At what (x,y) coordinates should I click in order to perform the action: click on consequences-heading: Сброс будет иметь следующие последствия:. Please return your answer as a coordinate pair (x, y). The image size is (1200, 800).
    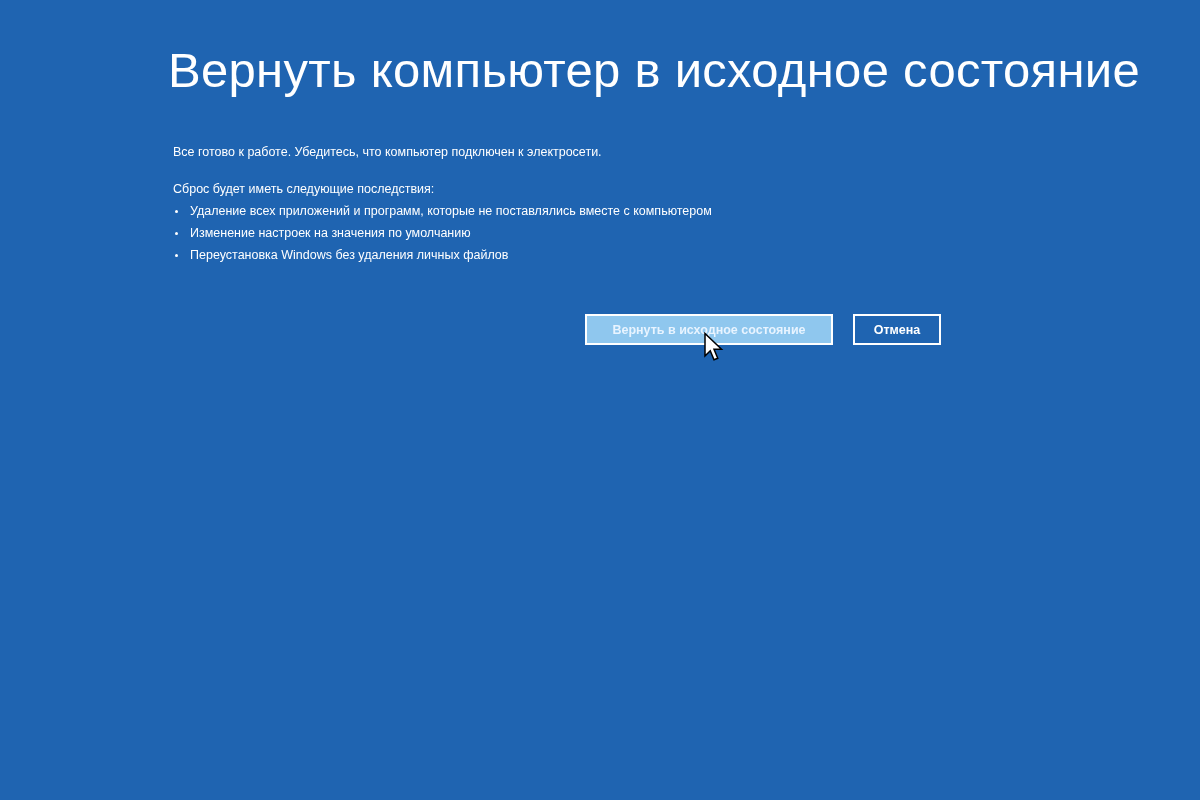
    Looking at the image, I should click on (304, 189).